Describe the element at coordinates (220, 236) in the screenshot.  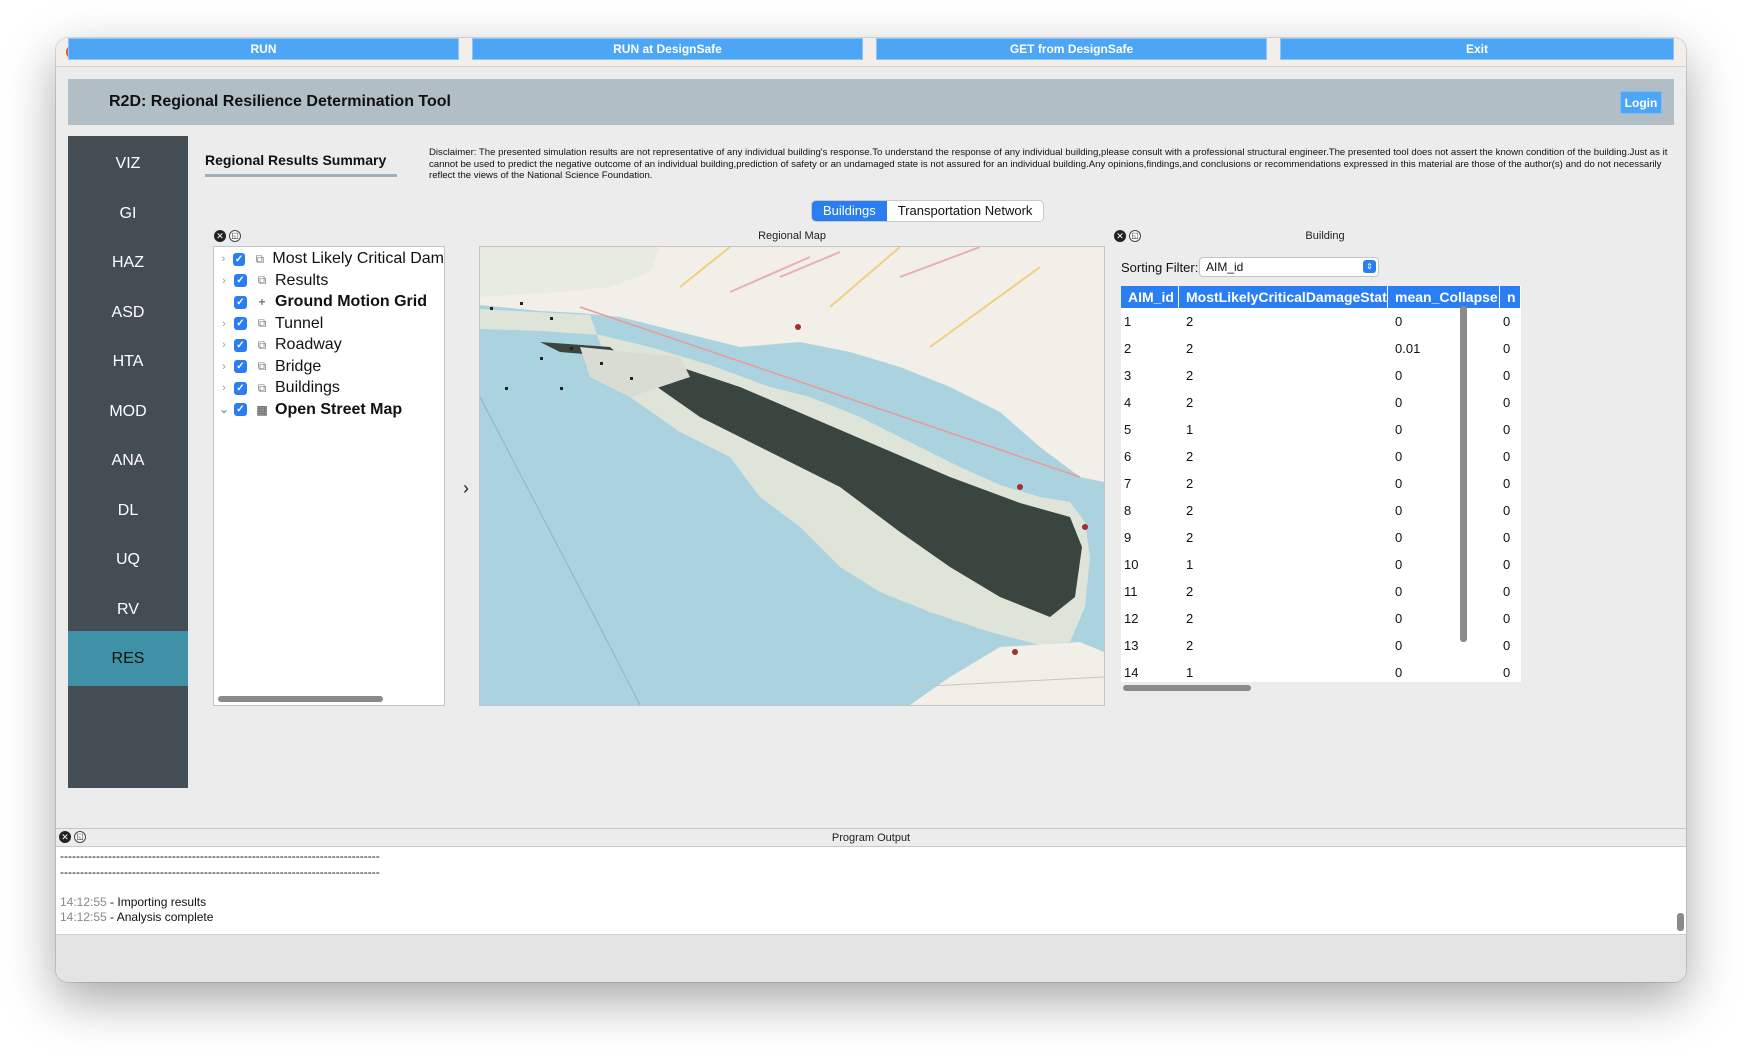
I see `close-panel-icon: ✕` at that location.